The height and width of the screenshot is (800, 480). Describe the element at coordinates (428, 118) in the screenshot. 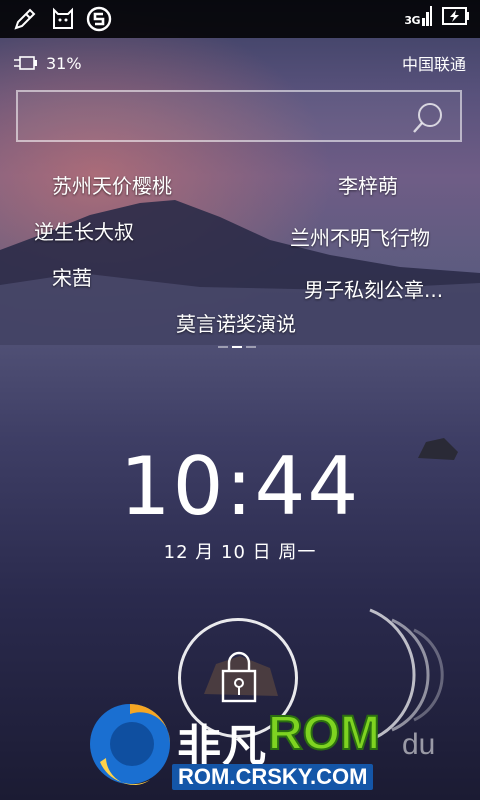

I see `search-icon` at that location.